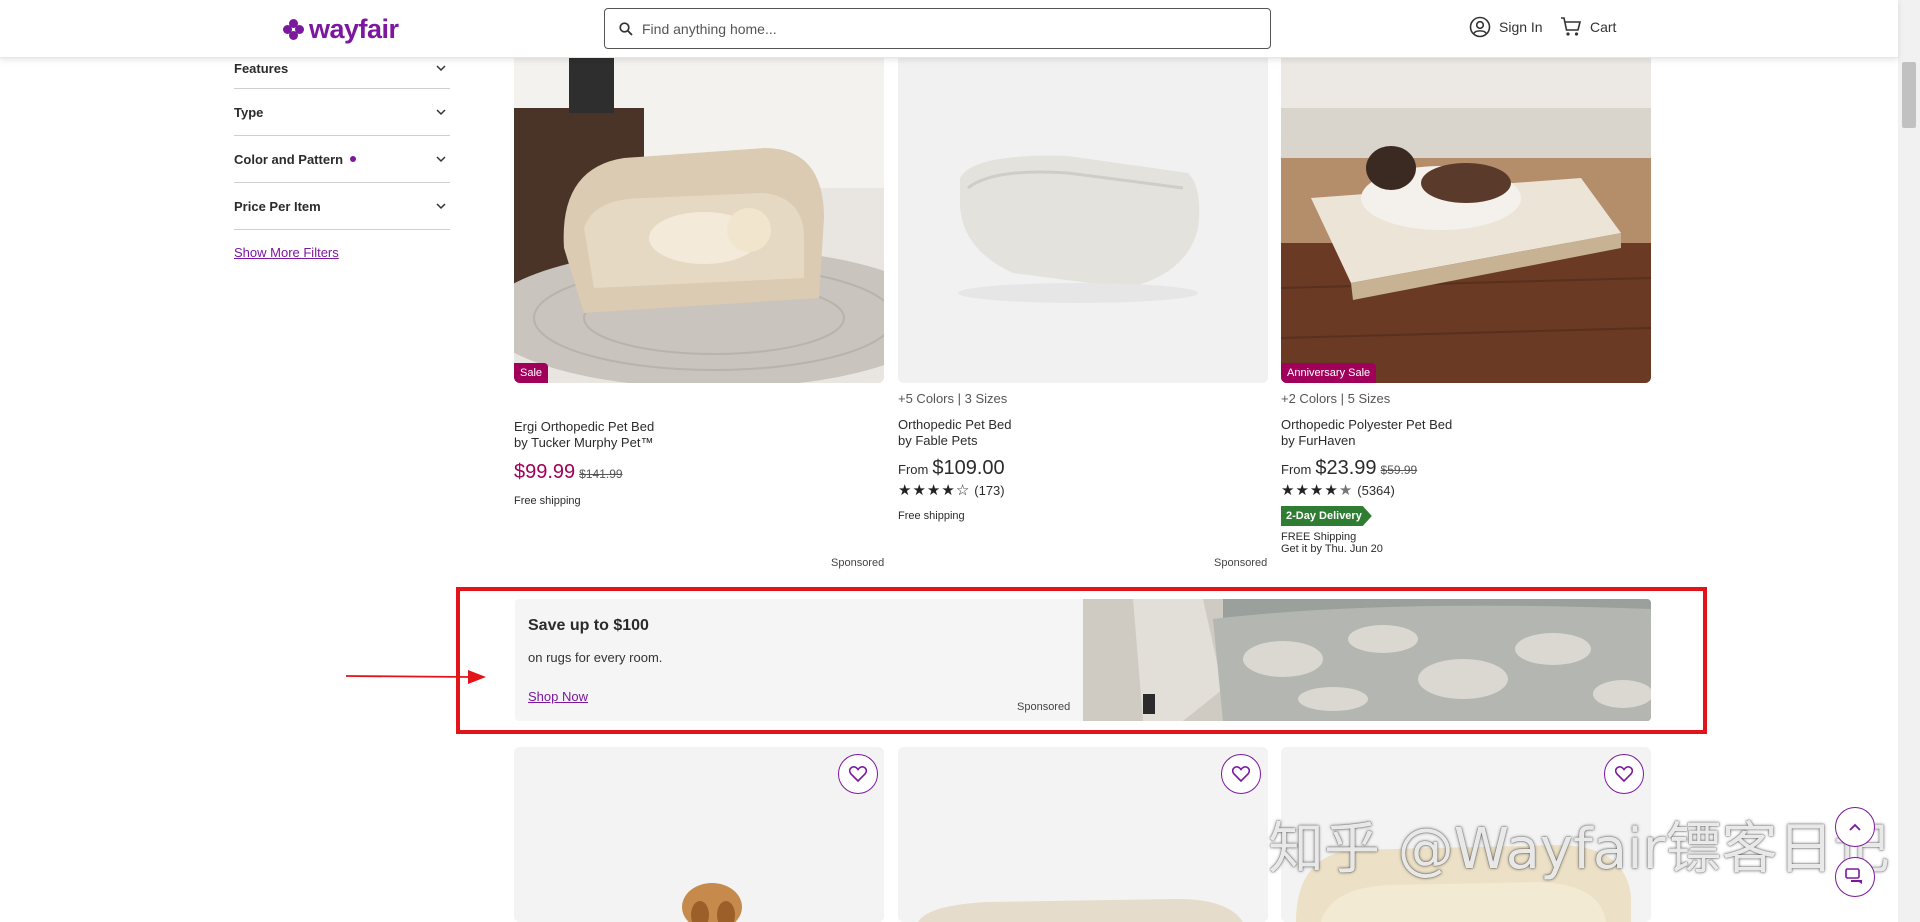 This screenshot has height=922, width=1920. Describe the element at coordinates (277, 206) in the screenshot. I see `filter-label: Price Per Item` at that location.